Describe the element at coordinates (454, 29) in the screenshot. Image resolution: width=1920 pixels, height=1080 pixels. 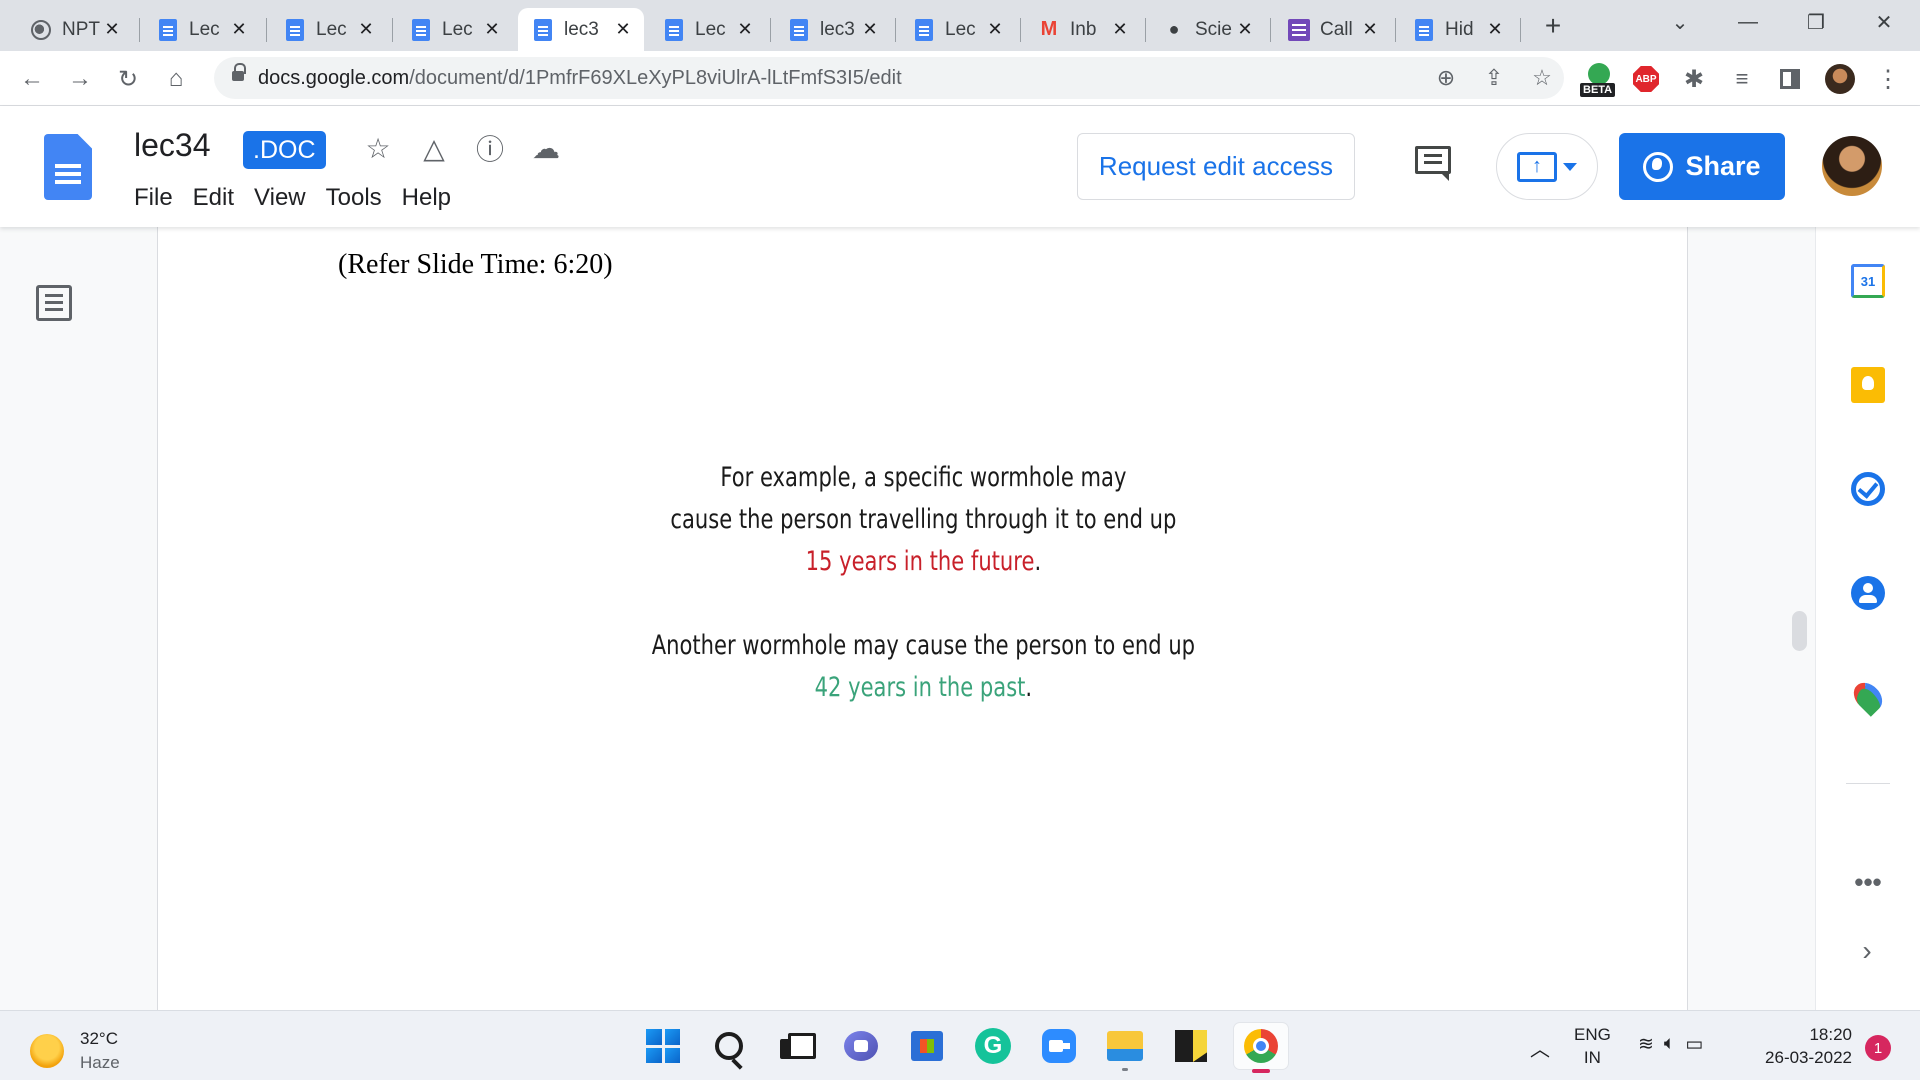
I see `tab-lec-3: Lec ✕` at that location.